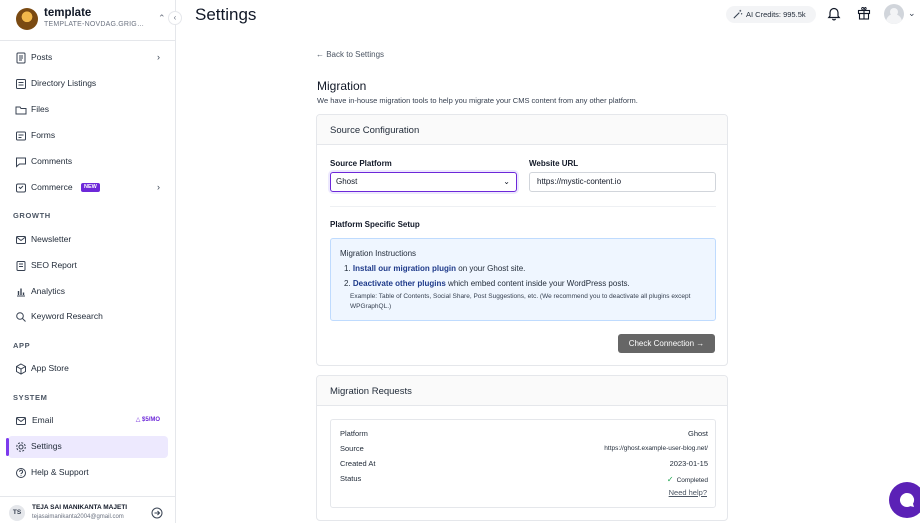  I want to click on sidebar-item-directory-listings: Directory Listings, so click(88, 84).